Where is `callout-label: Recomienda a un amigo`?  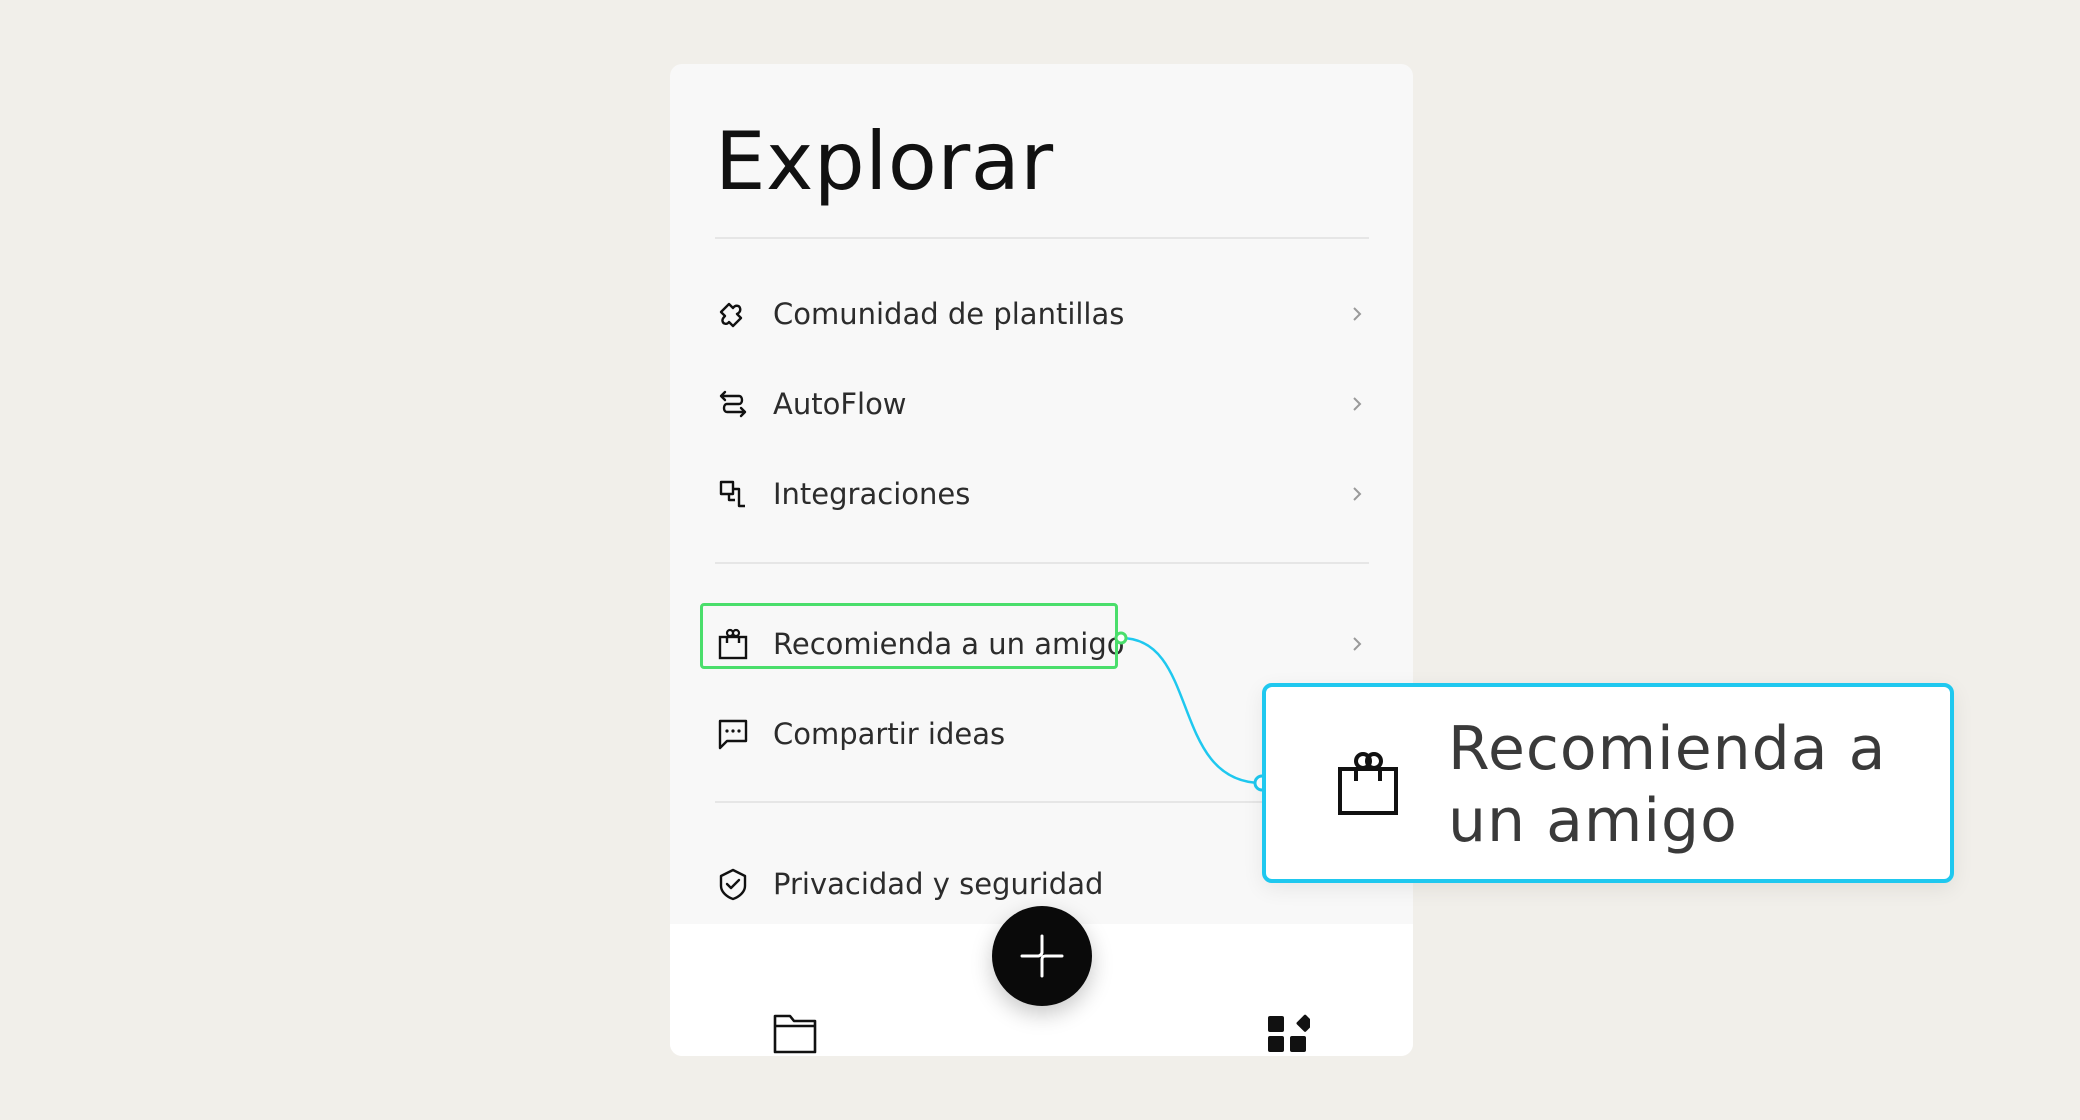 callout-label: Recomienda a un amigo is located at coordinates (1667, 785).